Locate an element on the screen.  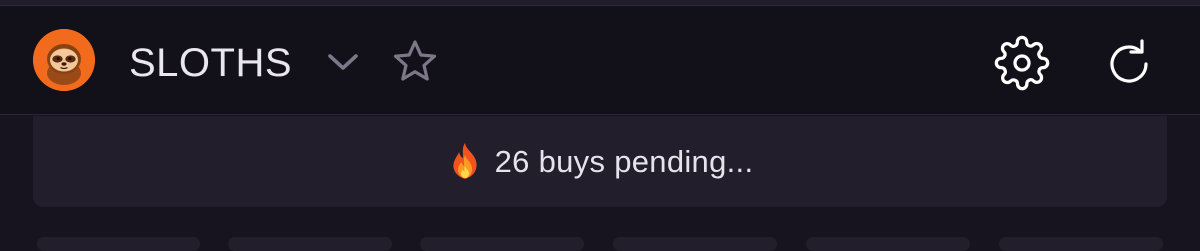
token-name: SLOTHS is located at coordinates (210, 63).